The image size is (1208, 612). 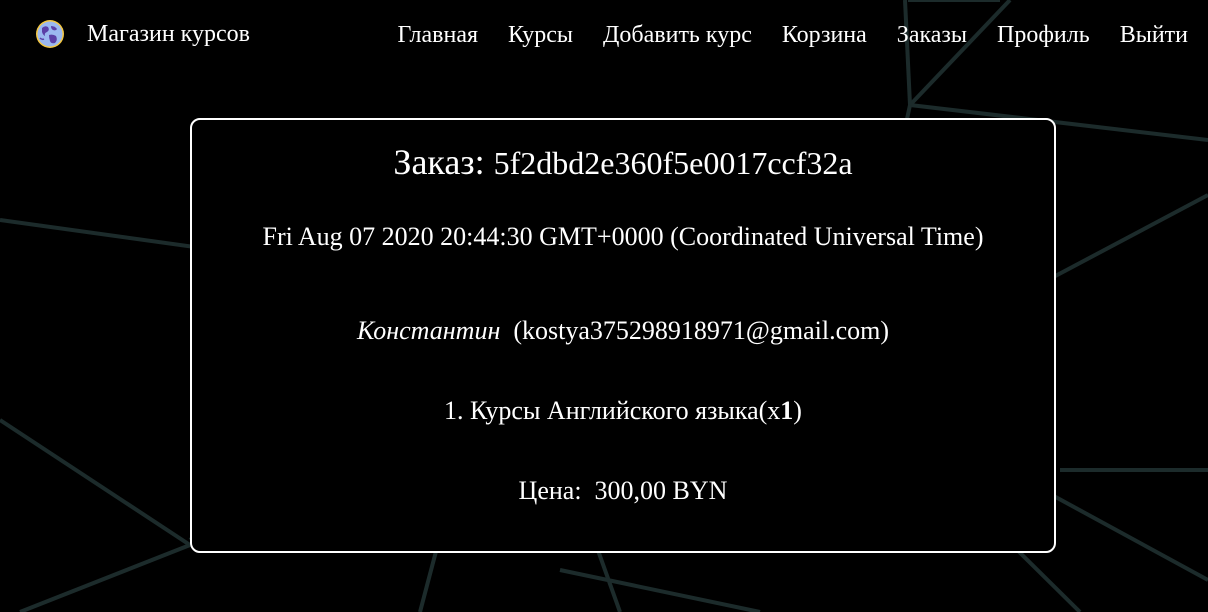 I want to click on order-title: Заказ: 5f2dbd2e360f5e0017ccf32a, so click(x=623, y=162).